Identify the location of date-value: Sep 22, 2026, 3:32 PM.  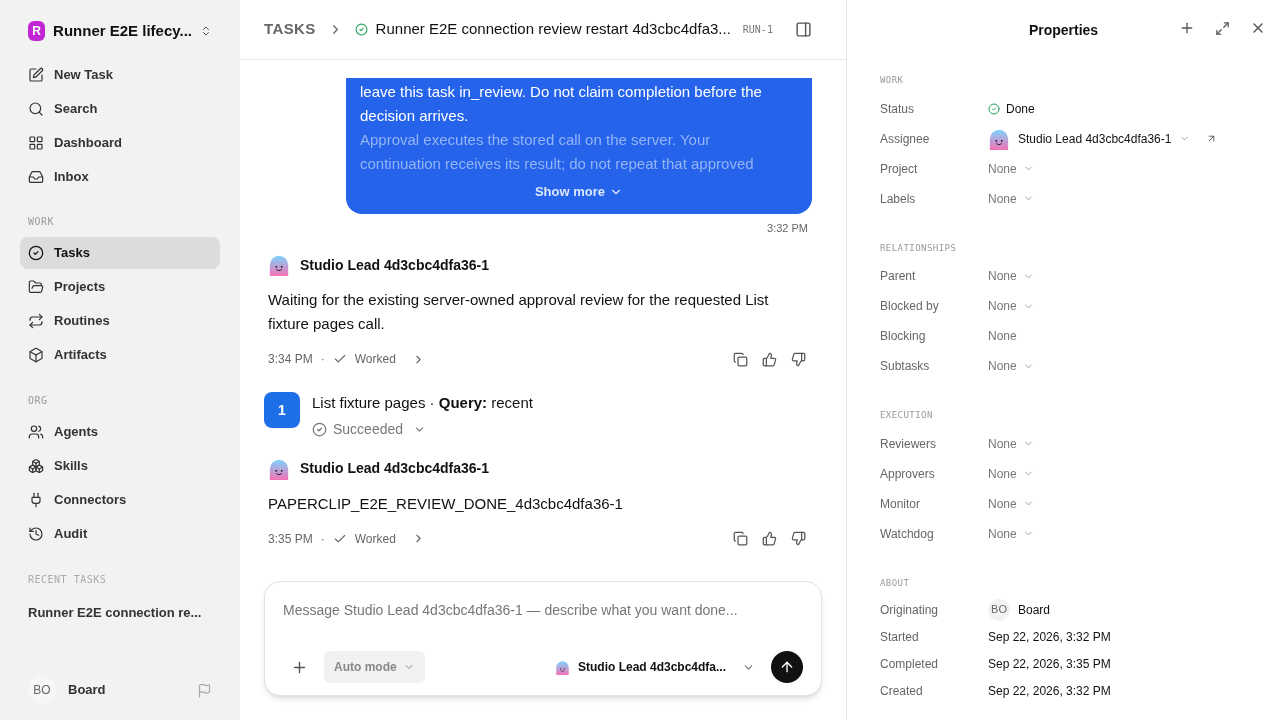
(1049, 691).